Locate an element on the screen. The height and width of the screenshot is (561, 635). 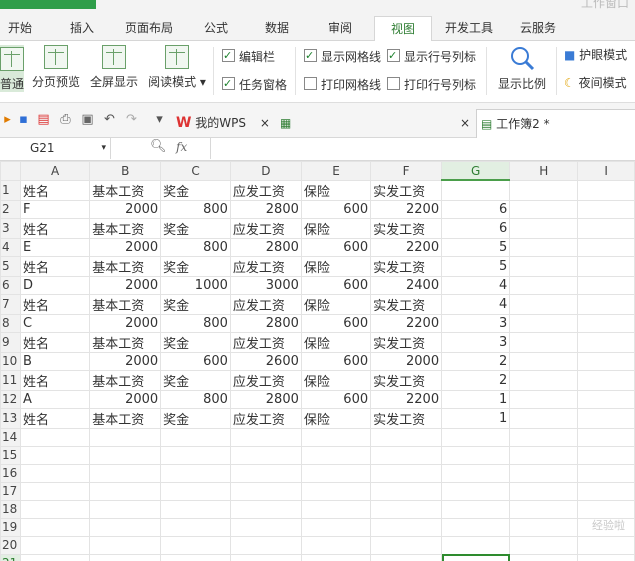
cell-d16 is located at coordinates (265, 473).